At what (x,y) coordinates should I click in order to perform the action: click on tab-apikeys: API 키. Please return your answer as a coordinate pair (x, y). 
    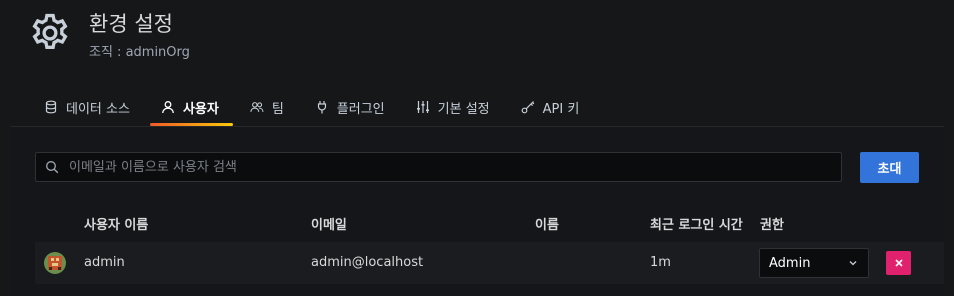
    Looking at the image, I should click on (552, 107).